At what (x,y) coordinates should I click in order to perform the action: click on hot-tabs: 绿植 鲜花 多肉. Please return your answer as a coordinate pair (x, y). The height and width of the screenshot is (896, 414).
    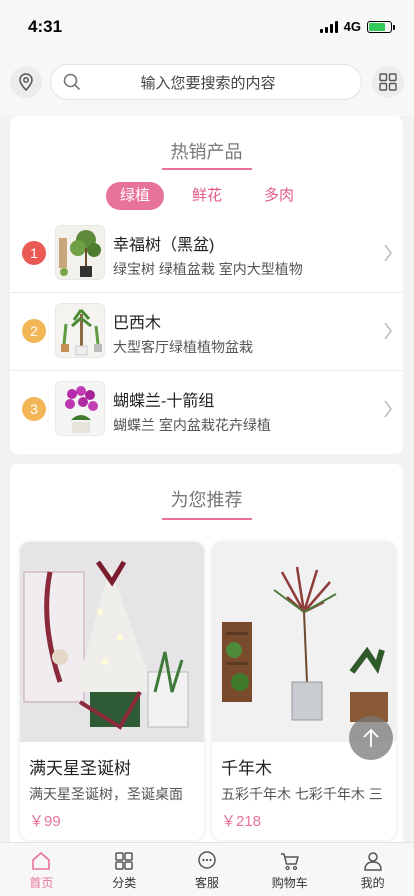
    Looking at the image, I should click on (206, 196).